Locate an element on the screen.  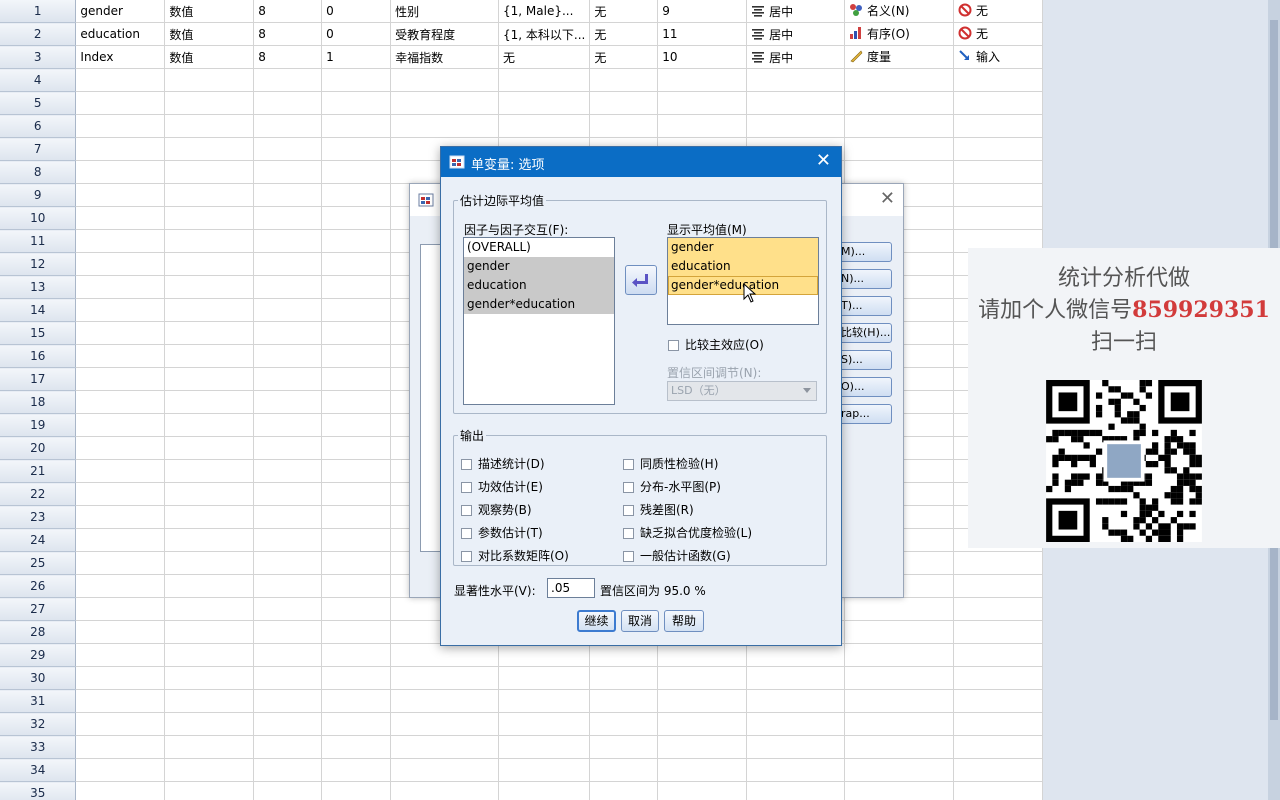
cell-measure: 有序(O) is located at coordinates (899, 34).